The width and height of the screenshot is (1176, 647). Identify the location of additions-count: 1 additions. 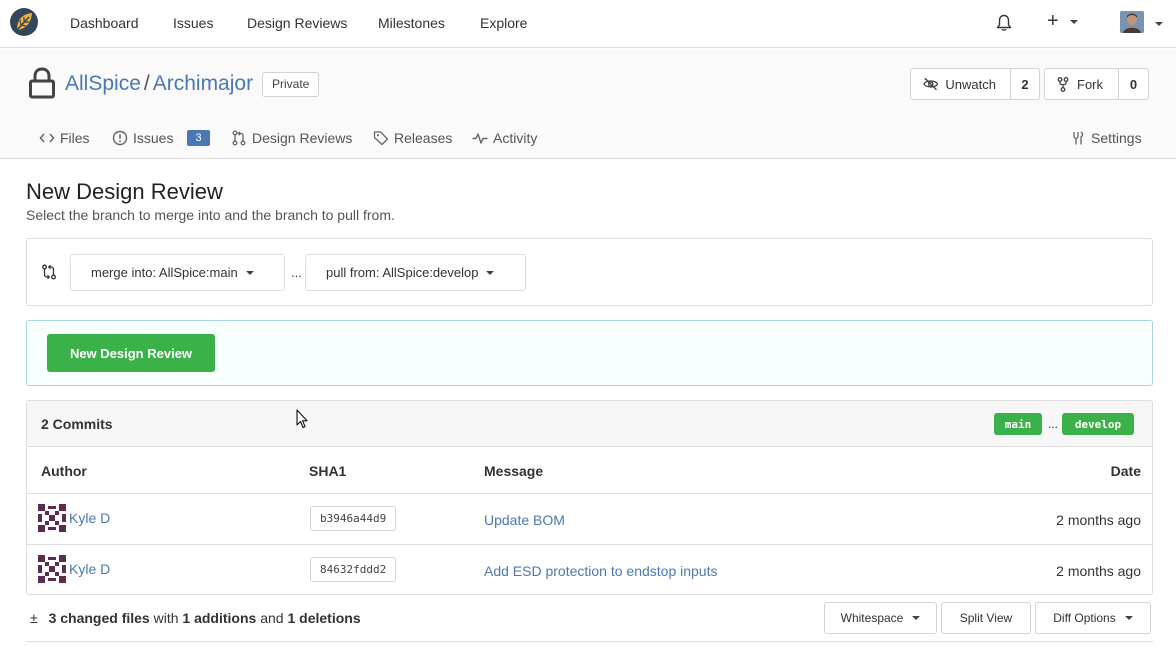
(219, 618).